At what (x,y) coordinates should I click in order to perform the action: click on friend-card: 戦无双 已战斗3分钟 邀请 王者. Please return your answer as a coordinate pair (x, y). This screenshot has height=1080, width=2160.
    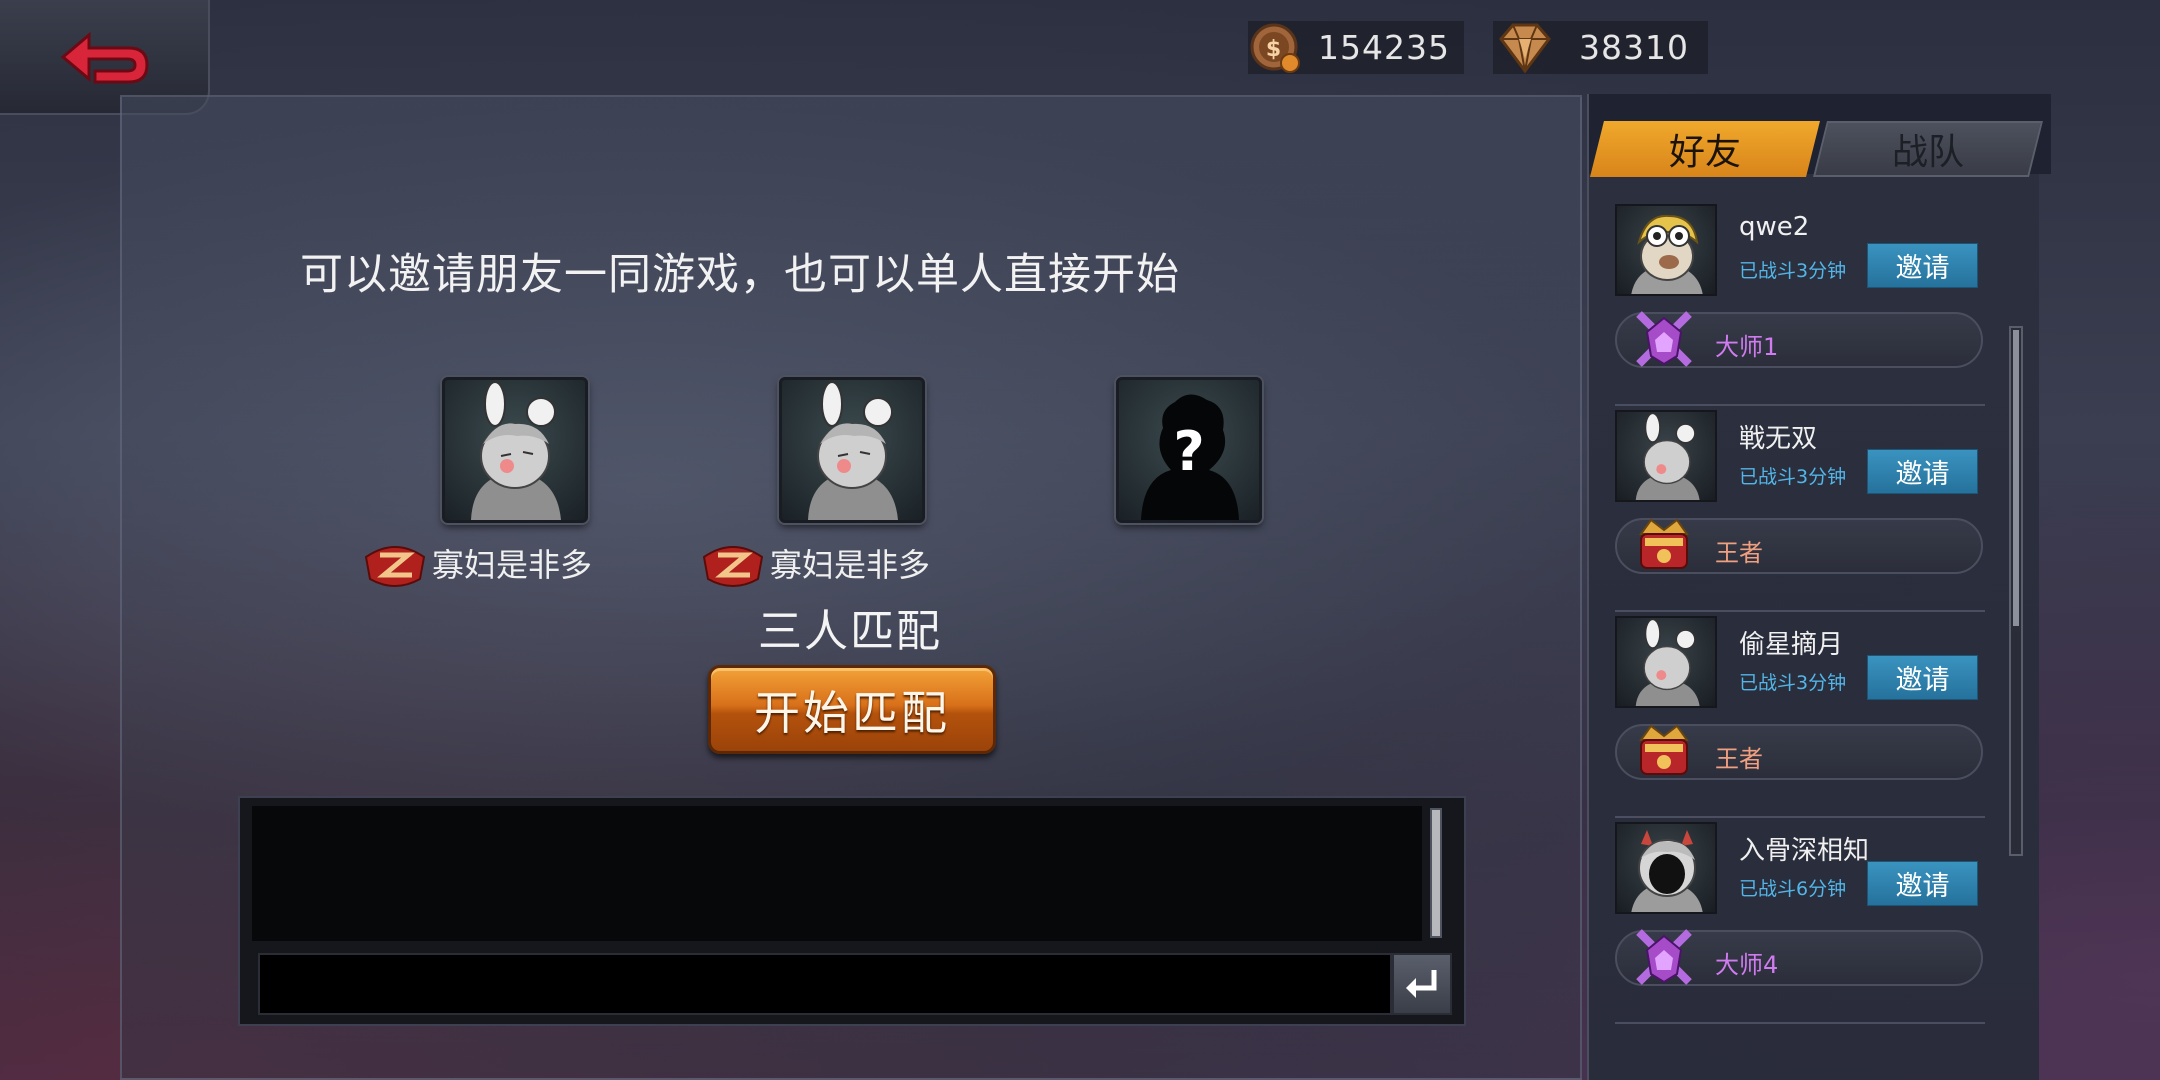
    Looking at the image, I should click on (1815, 511).